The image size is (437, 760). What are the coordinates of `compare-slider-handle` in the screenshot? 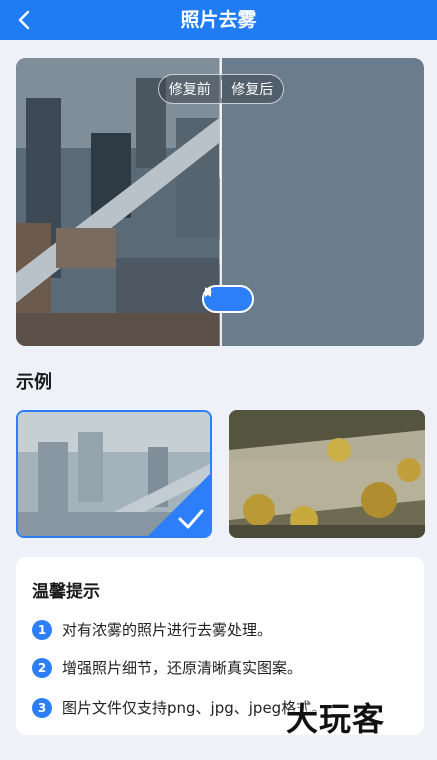 It's located at (228, 299).